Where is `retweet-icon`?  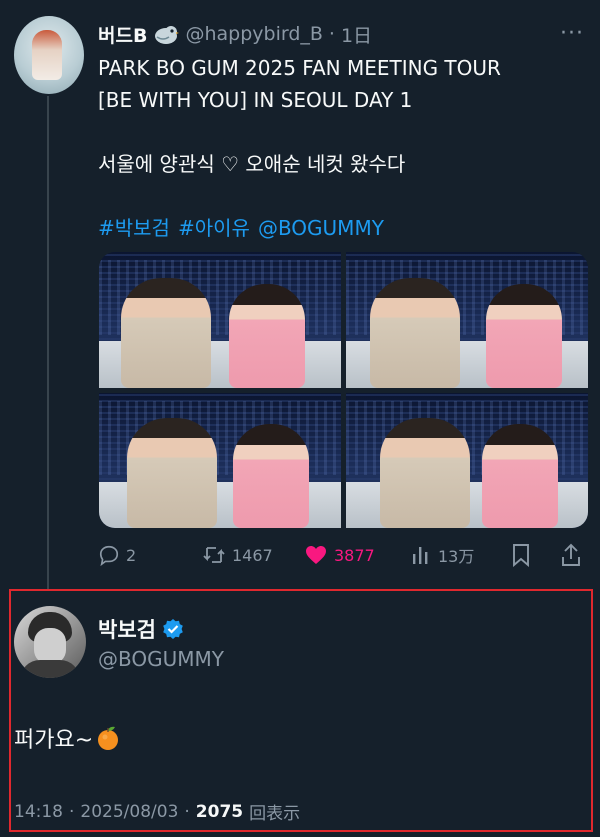 retweet-icon is located at coordinates (214, 555).